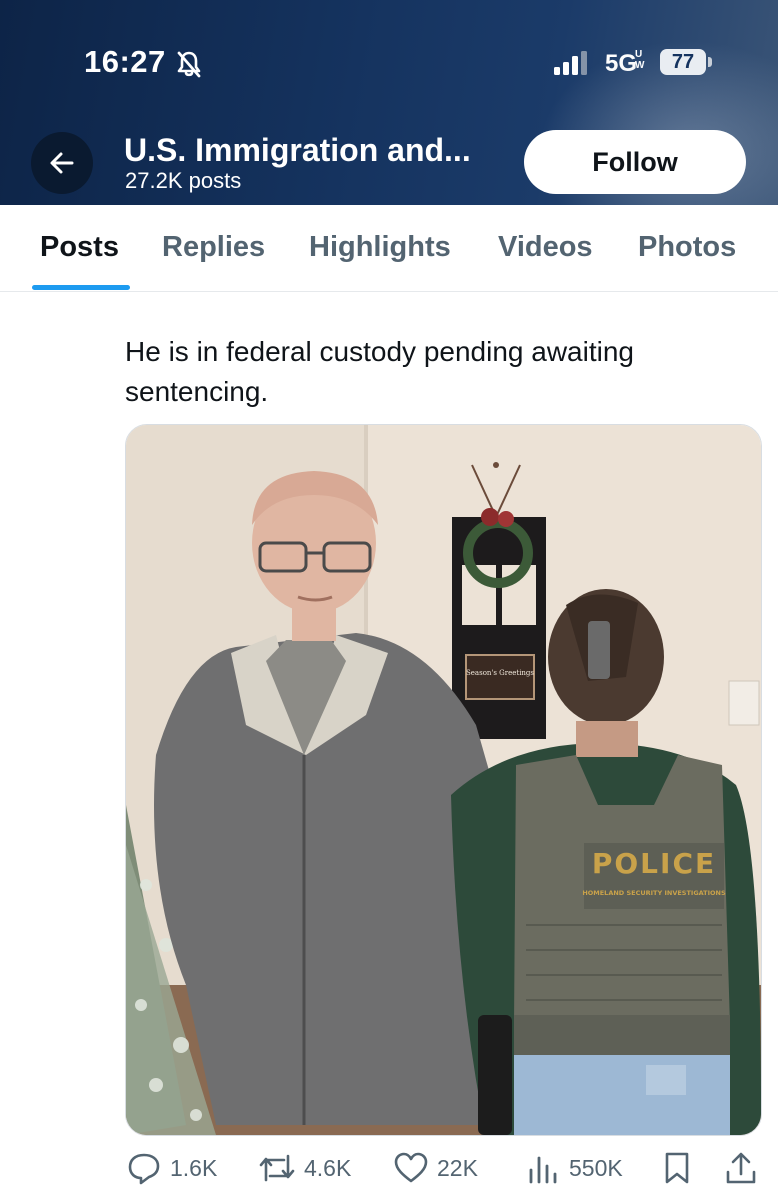 The image size is (778, 1200). What do you see at coordinates (411, 1167) in the screenshot?
I see `heart-icon` at bounding box center [411, 1167].